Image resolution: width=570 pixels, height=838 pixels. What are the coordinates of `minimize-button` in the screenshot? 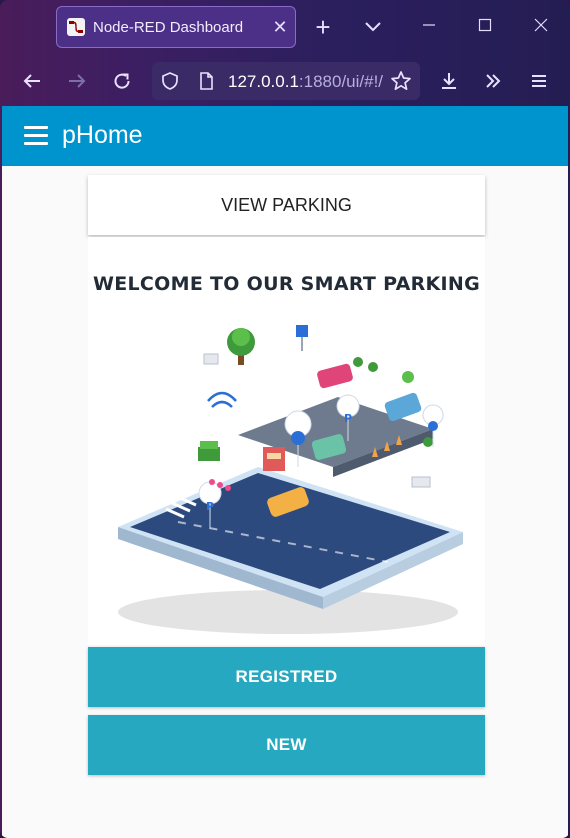 It's located at (429, 27).